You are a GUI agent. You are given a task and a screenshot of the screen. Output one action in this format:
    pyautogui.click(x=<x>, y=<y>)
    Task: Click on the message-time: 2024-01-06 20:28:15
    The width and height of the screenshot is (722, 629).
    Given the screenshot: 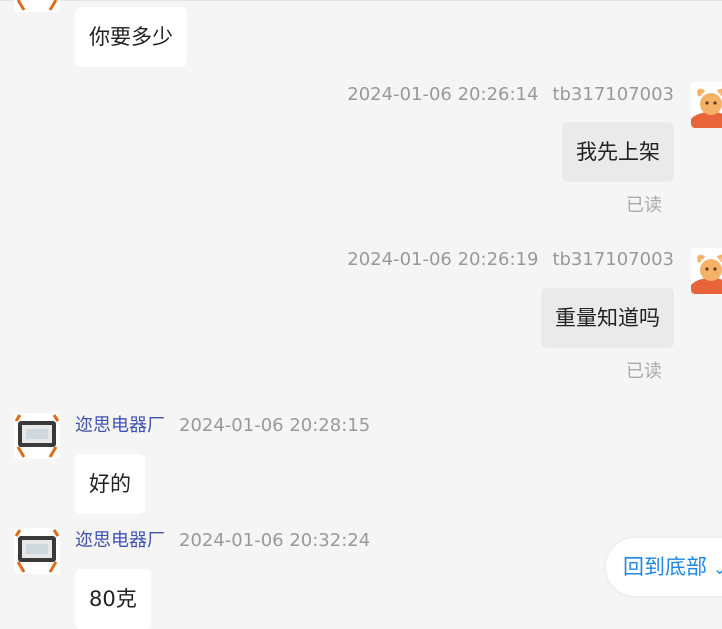 What is the action you would take?
    pyautogui.click(x=275, y=425)
    